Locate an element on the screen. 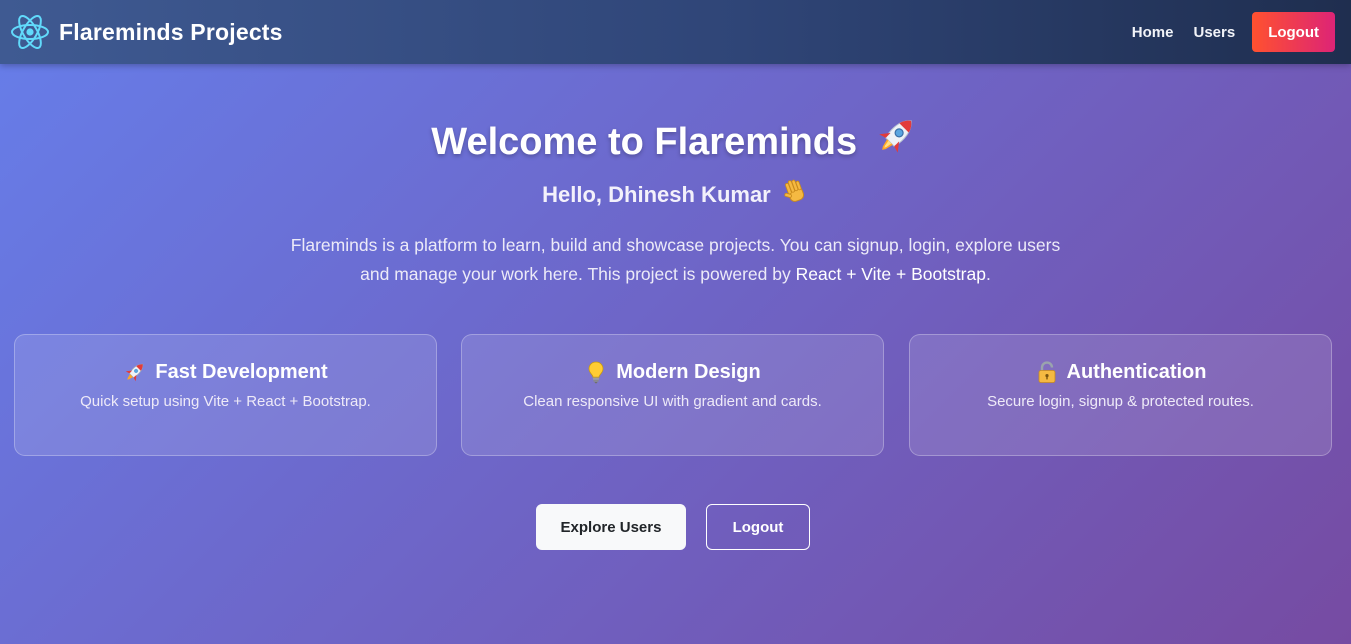 This screenshot has width=1351, height=644. feature-title: Modern Design is located at coordinates (672, 372).